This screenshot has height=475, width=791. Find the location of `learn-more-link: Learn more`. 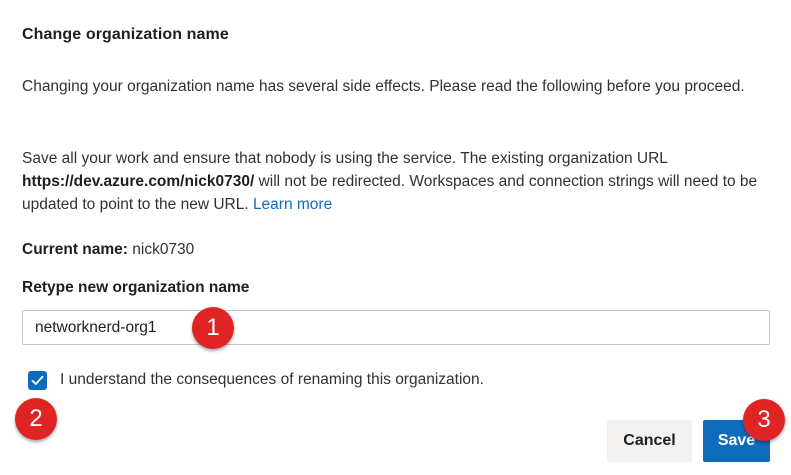

learn-more-link: Learn more is located at coordinates (292, 204).